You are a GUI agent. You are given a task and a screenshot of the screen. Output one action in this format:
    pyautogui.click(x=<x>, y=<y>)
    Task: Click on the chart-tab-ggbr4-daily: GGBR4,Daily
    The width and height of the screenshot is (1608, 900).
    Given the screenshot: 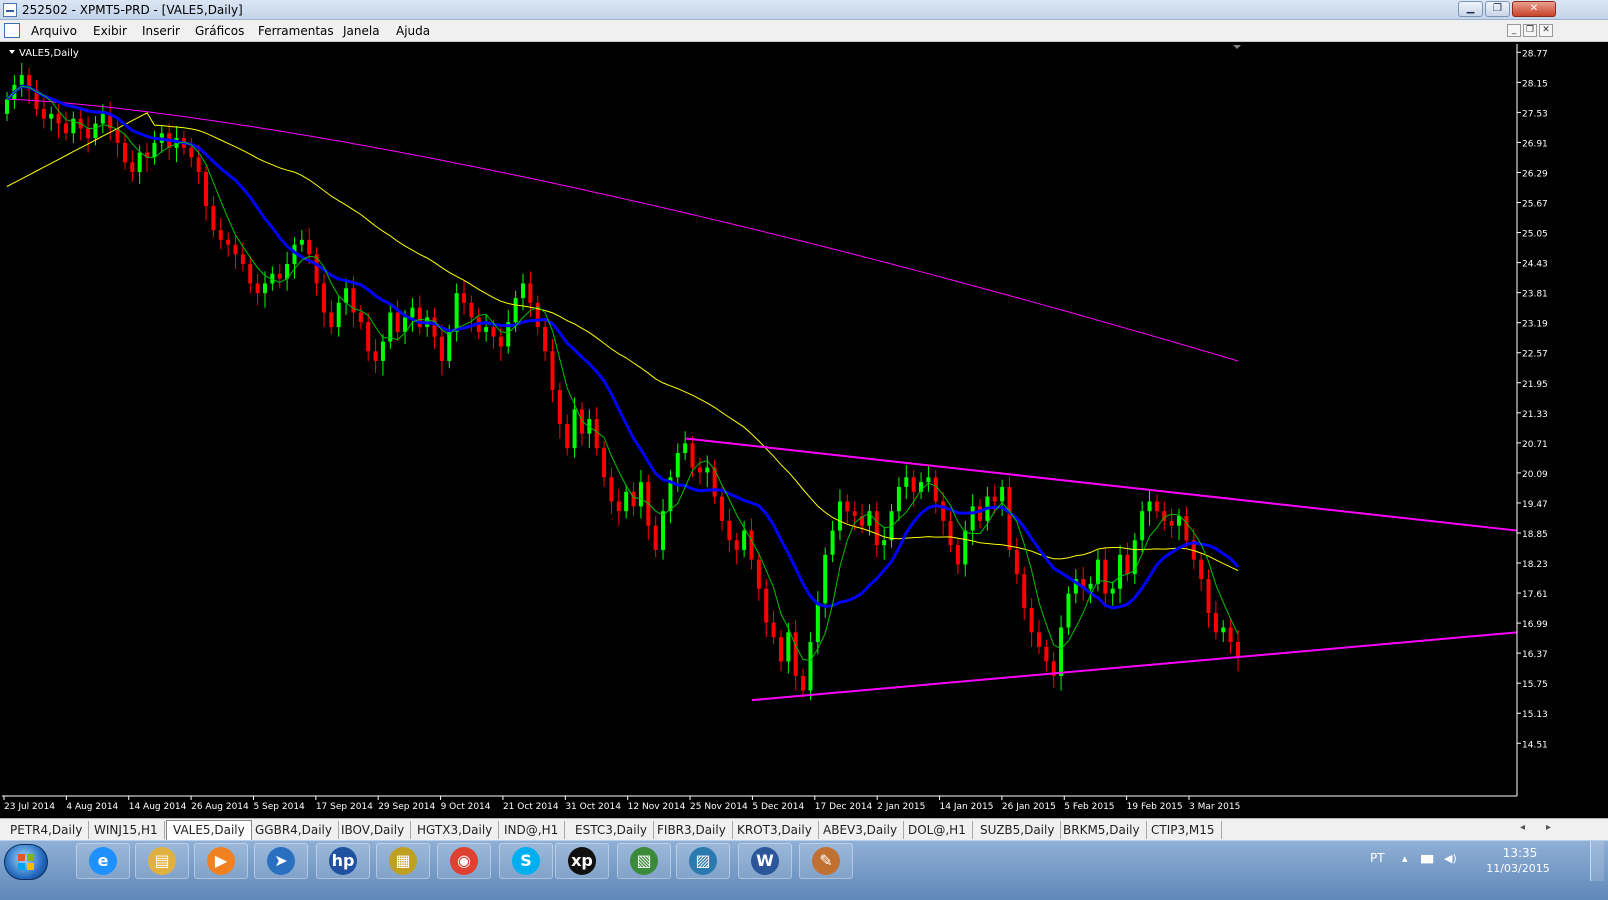 What is the action you would take?
    pyautogui.click(x=294, y=830)
    